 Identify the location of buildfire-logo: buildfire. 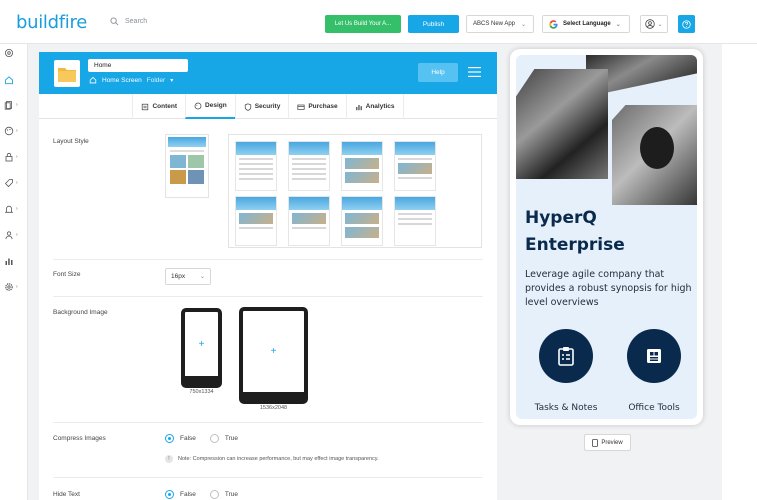
(51, 22).